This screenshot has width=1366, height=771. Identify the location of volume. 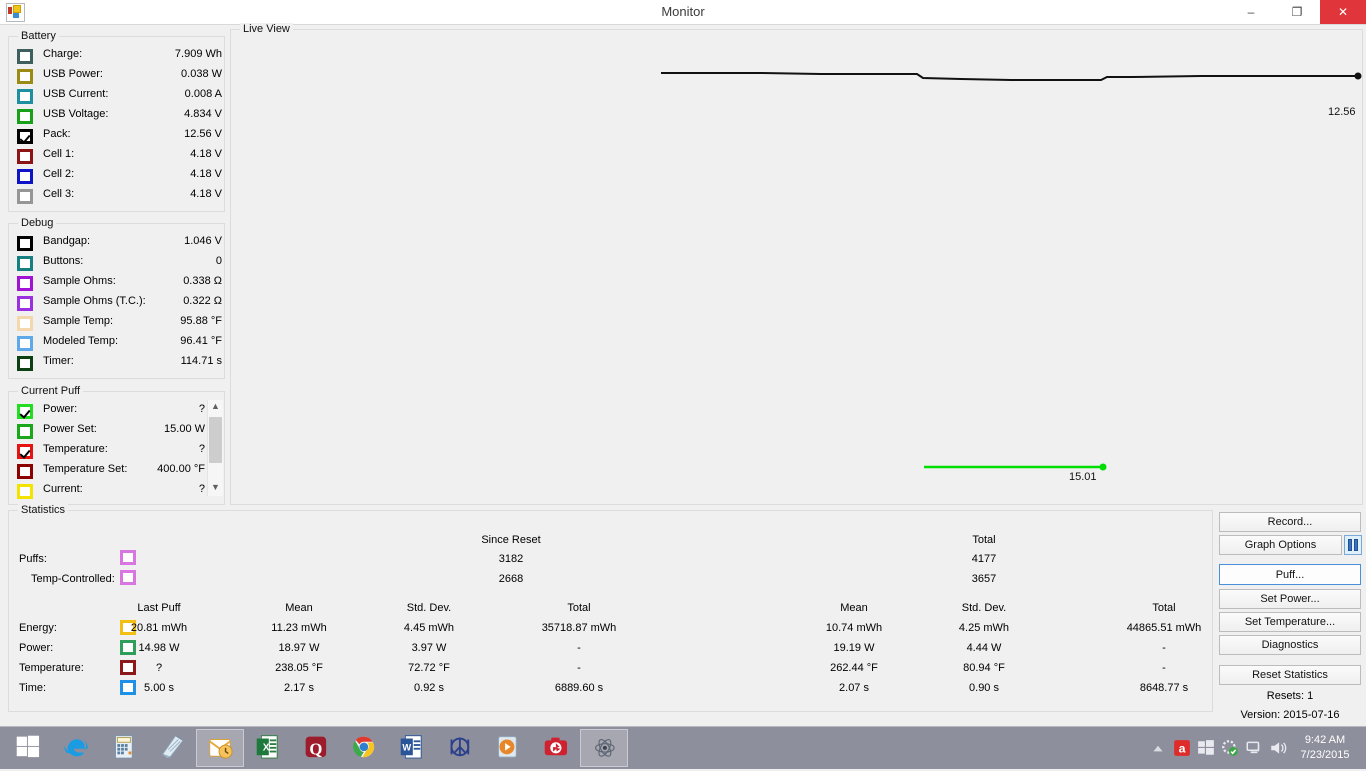
(1278, 748).